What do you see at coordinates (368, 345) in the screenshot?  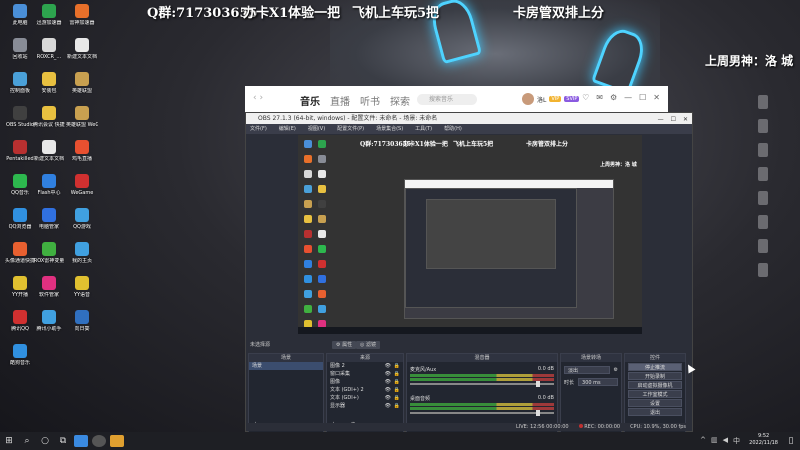 I see `filters-button: ◎ 滤镜` at bounding box center [368, 345].